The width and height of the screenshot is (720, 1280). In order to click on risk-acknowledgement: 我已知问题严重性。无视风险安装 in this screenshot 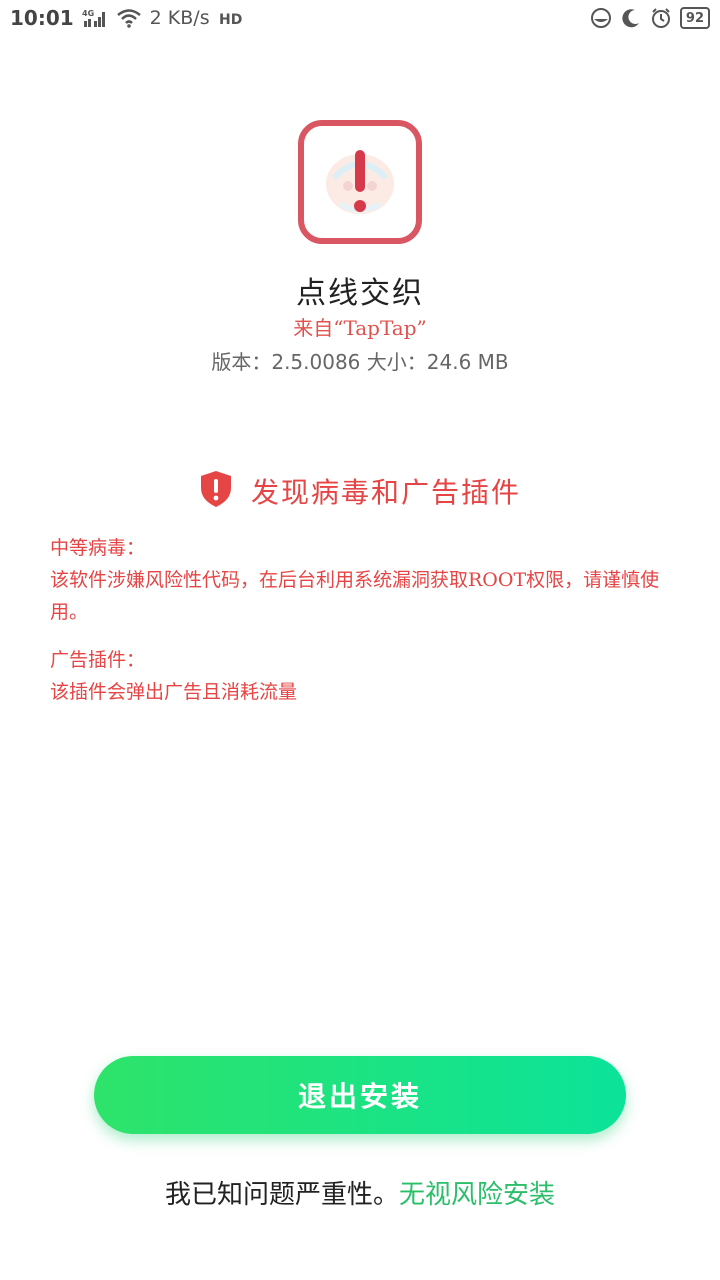, I will do `click(360, 1192)`.